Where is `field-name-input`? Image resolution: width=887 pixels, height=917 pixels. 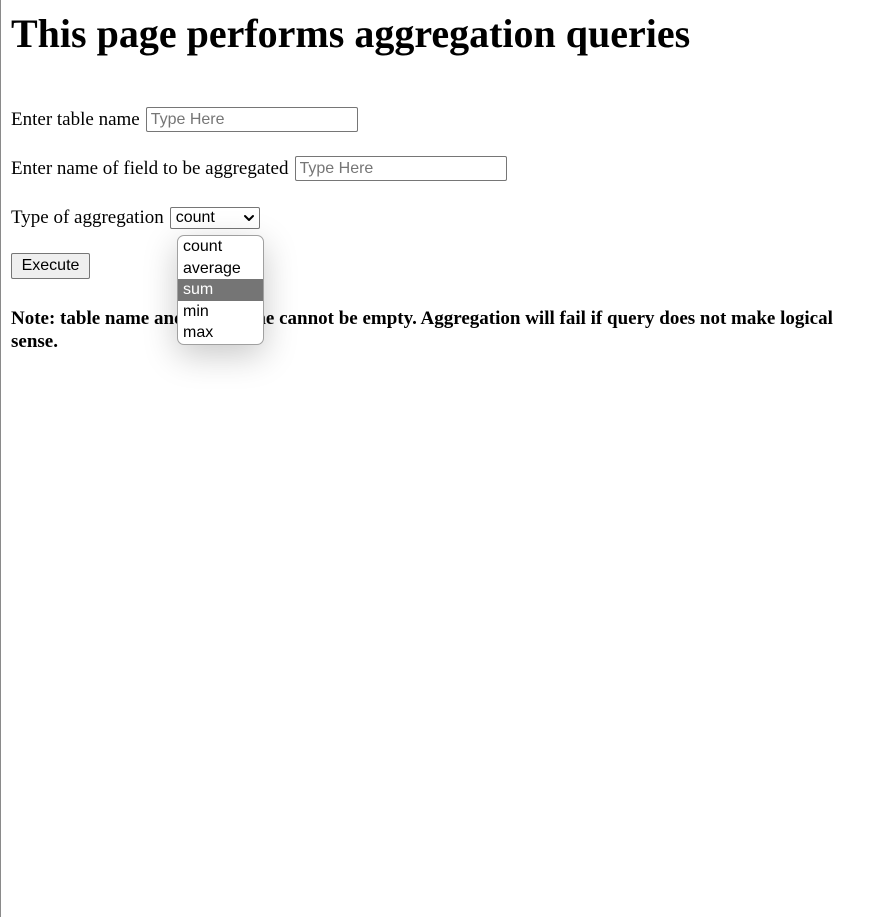
field-name-input is located at coordinates (400, 168).